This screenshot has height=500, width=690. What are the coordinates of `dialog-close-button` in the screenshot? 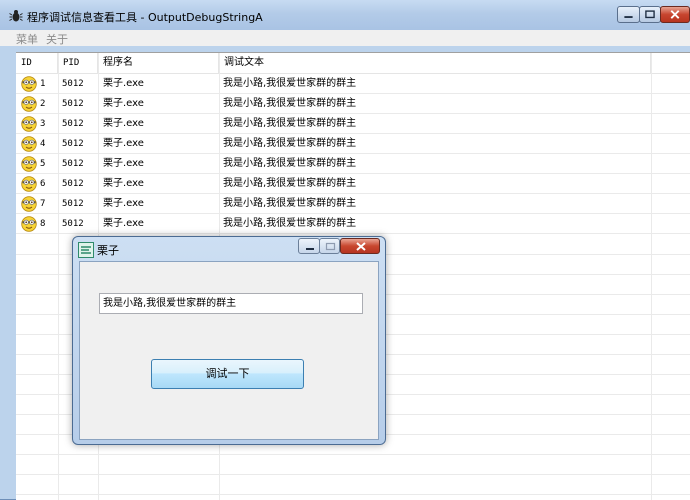 It's located at (360, 246).